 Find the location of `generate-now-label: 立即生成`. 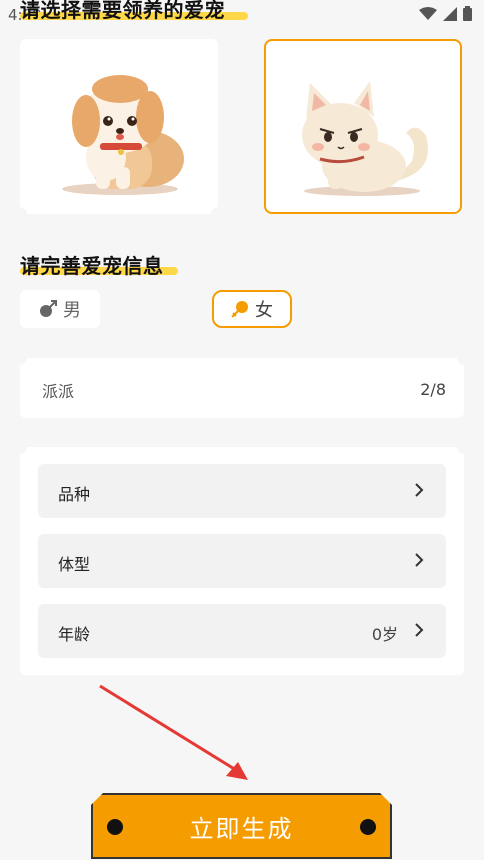

generate-now-label: 立即生成 is located at coordinates (241, 828).